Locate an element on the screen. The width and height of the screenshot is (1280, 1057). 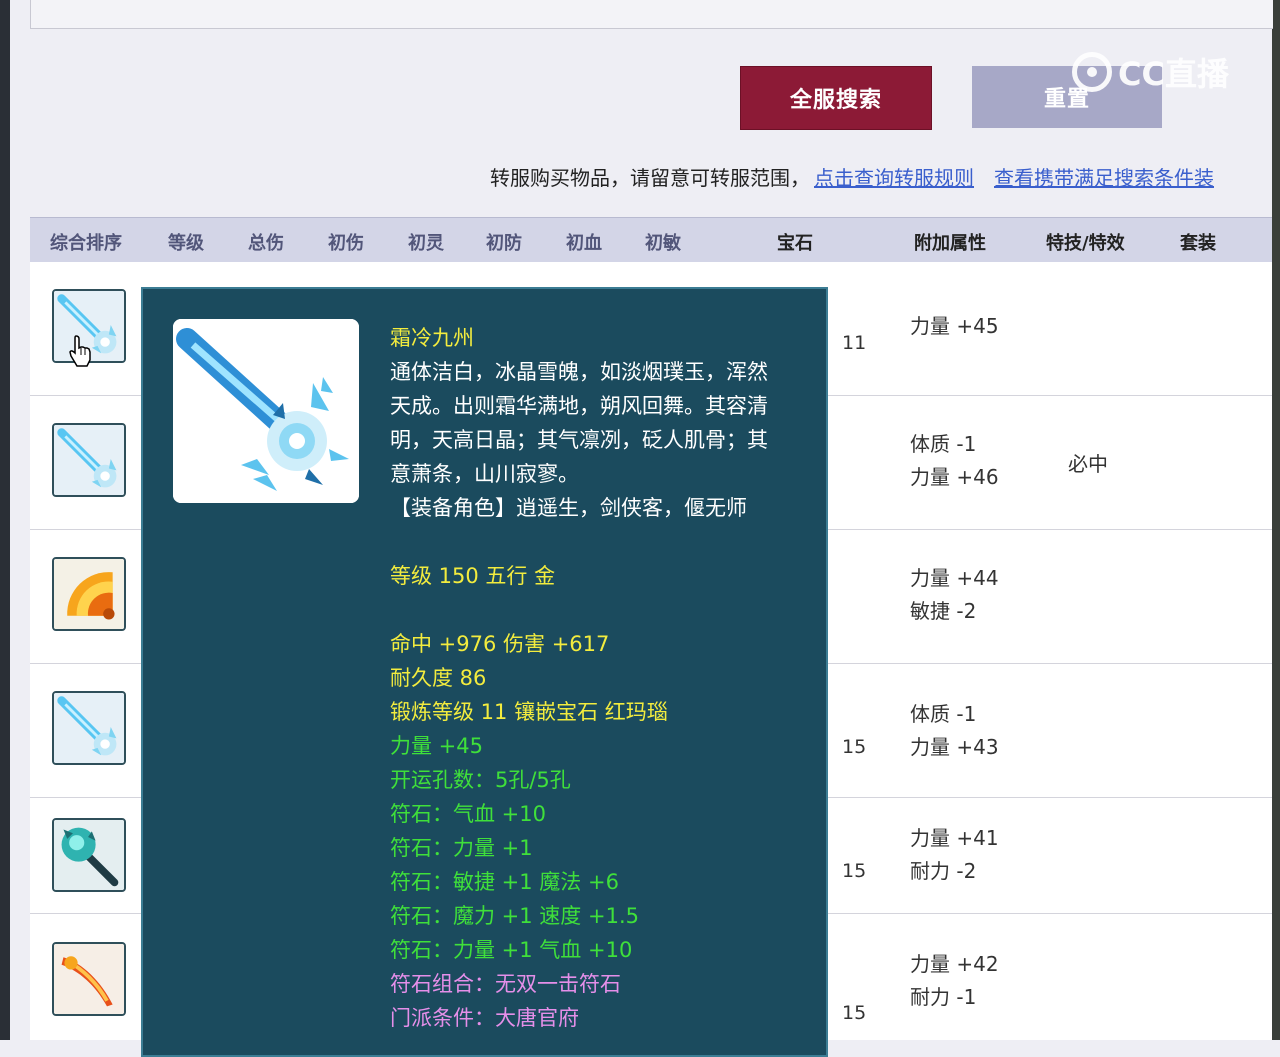
item-rune: 符石：力量 +1 气血 +10 is located at coordinates (511, 950).